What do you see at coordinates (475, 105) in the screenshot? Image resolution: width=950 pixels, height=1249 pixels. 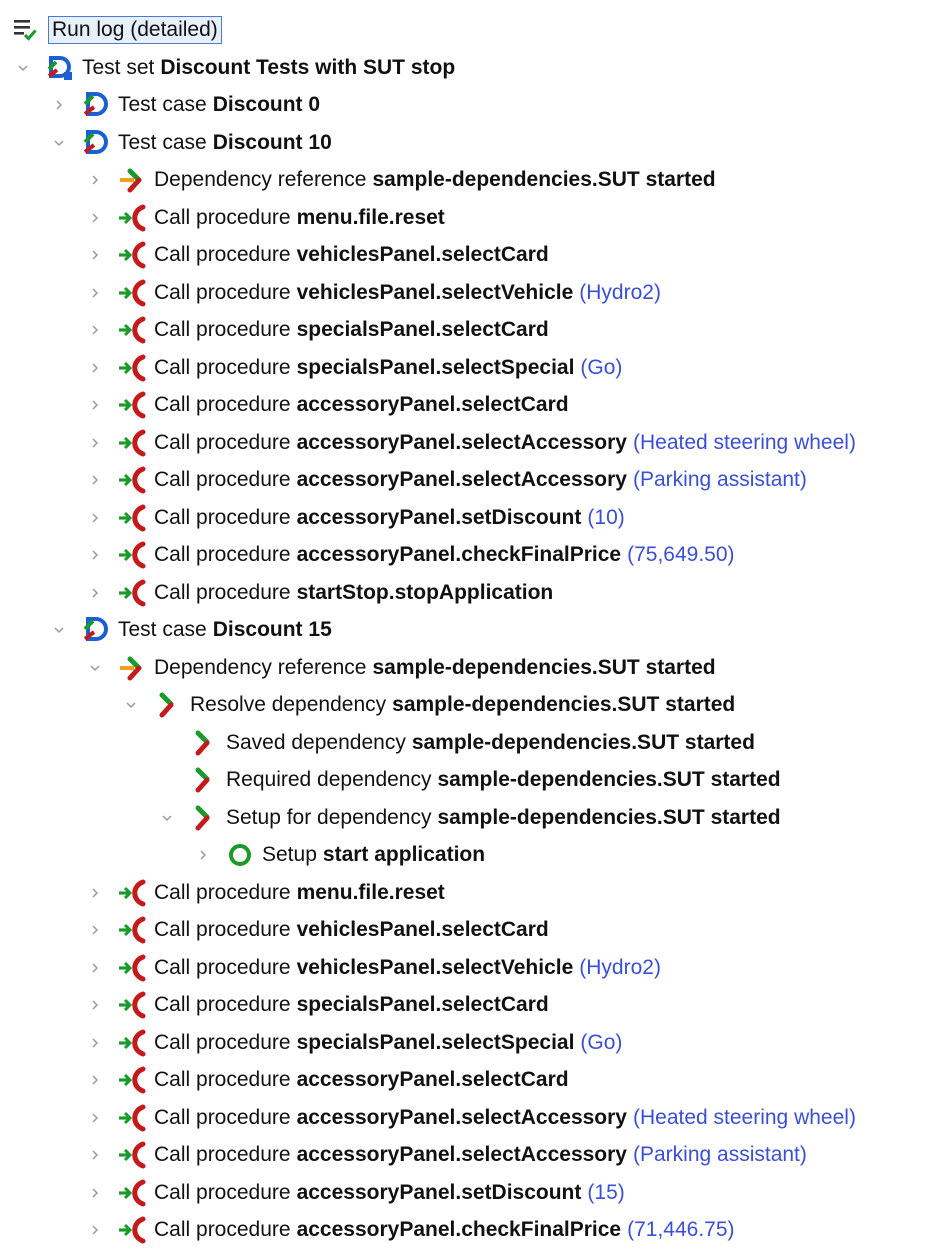 I see `tree-row: Test case Discount 0` at bounding box center [475, 105].